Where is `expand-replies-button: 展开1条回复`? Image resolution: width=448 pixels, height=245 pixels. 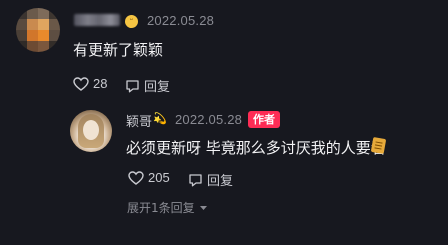
expand-replies-button: 展开1条回复 is located at coordinates (167, 207).